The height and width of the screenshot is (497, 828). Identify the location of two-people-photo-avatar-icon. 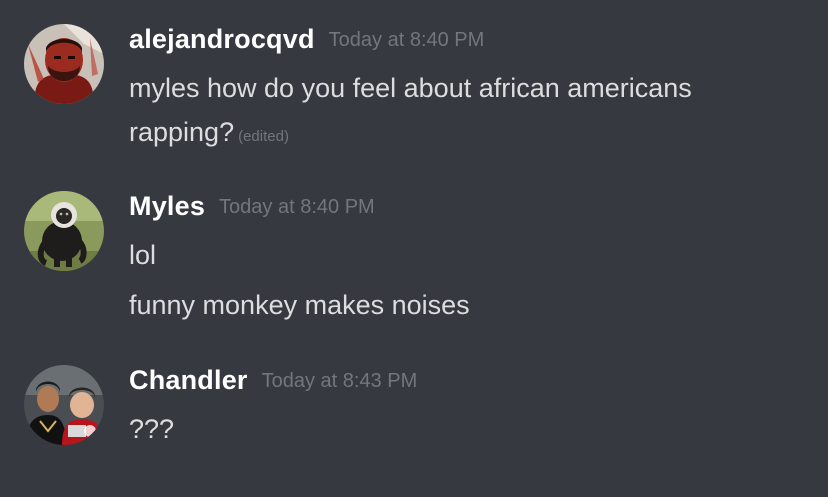
(64, 405).